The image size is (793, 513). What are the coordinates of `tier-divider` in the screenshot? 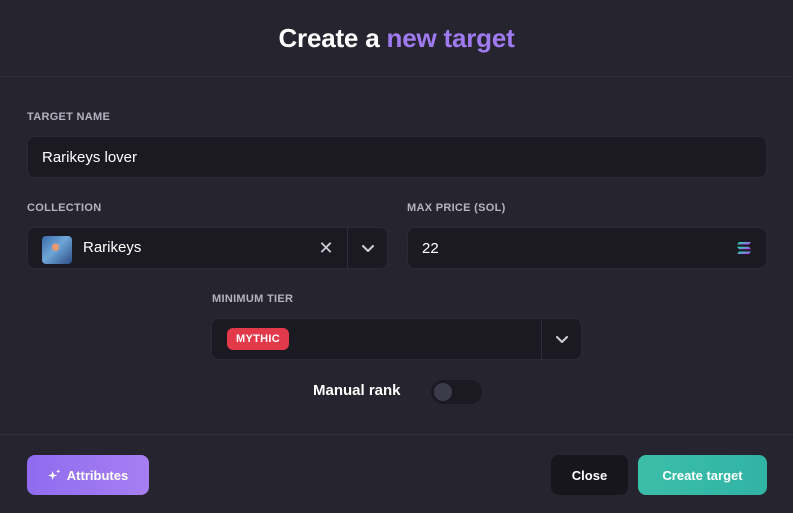 It's located at (541, 339).